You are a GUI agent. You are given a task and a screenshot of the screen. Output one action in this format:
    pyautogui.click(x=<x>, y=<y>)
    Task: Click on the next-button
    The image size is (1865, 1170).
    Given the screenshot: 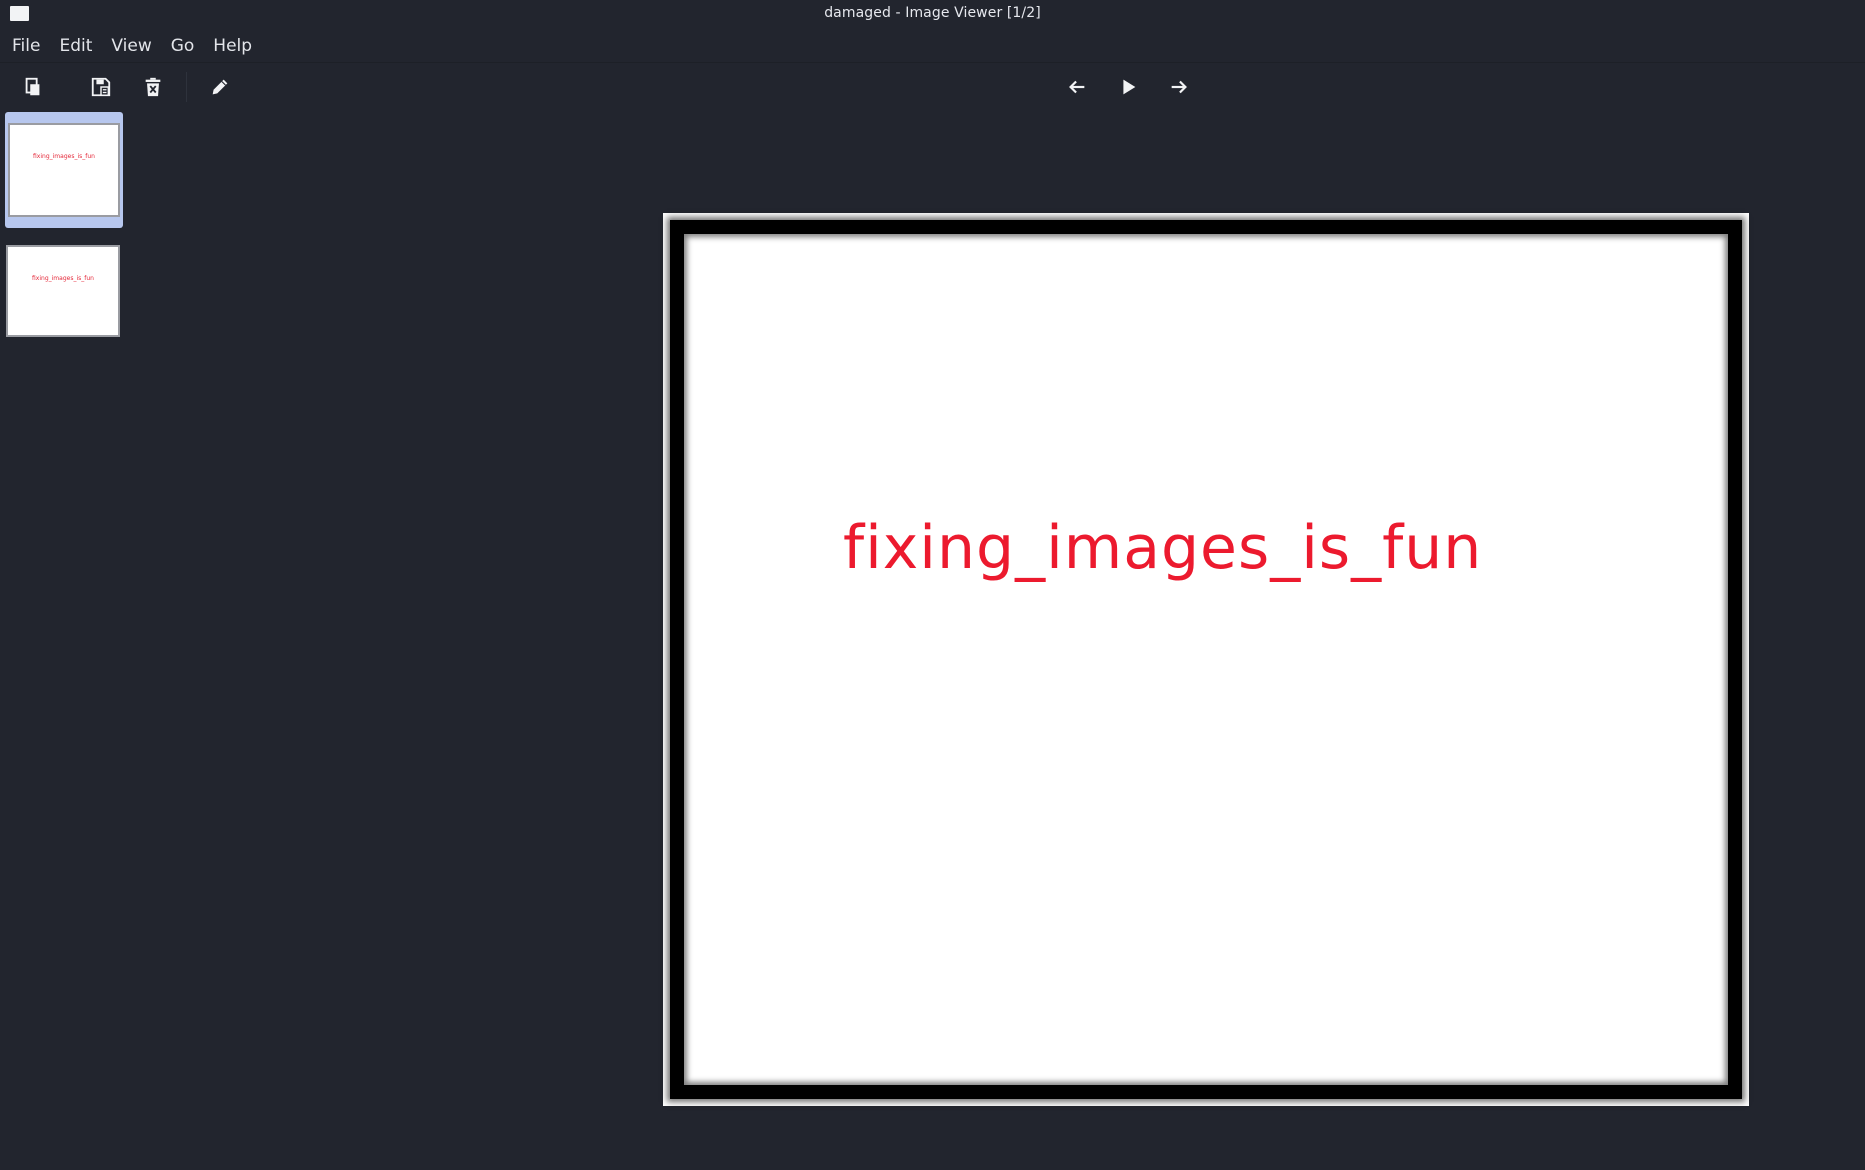 What is the action you would take?
    pyautogui.click(x=1179, y=87)
    